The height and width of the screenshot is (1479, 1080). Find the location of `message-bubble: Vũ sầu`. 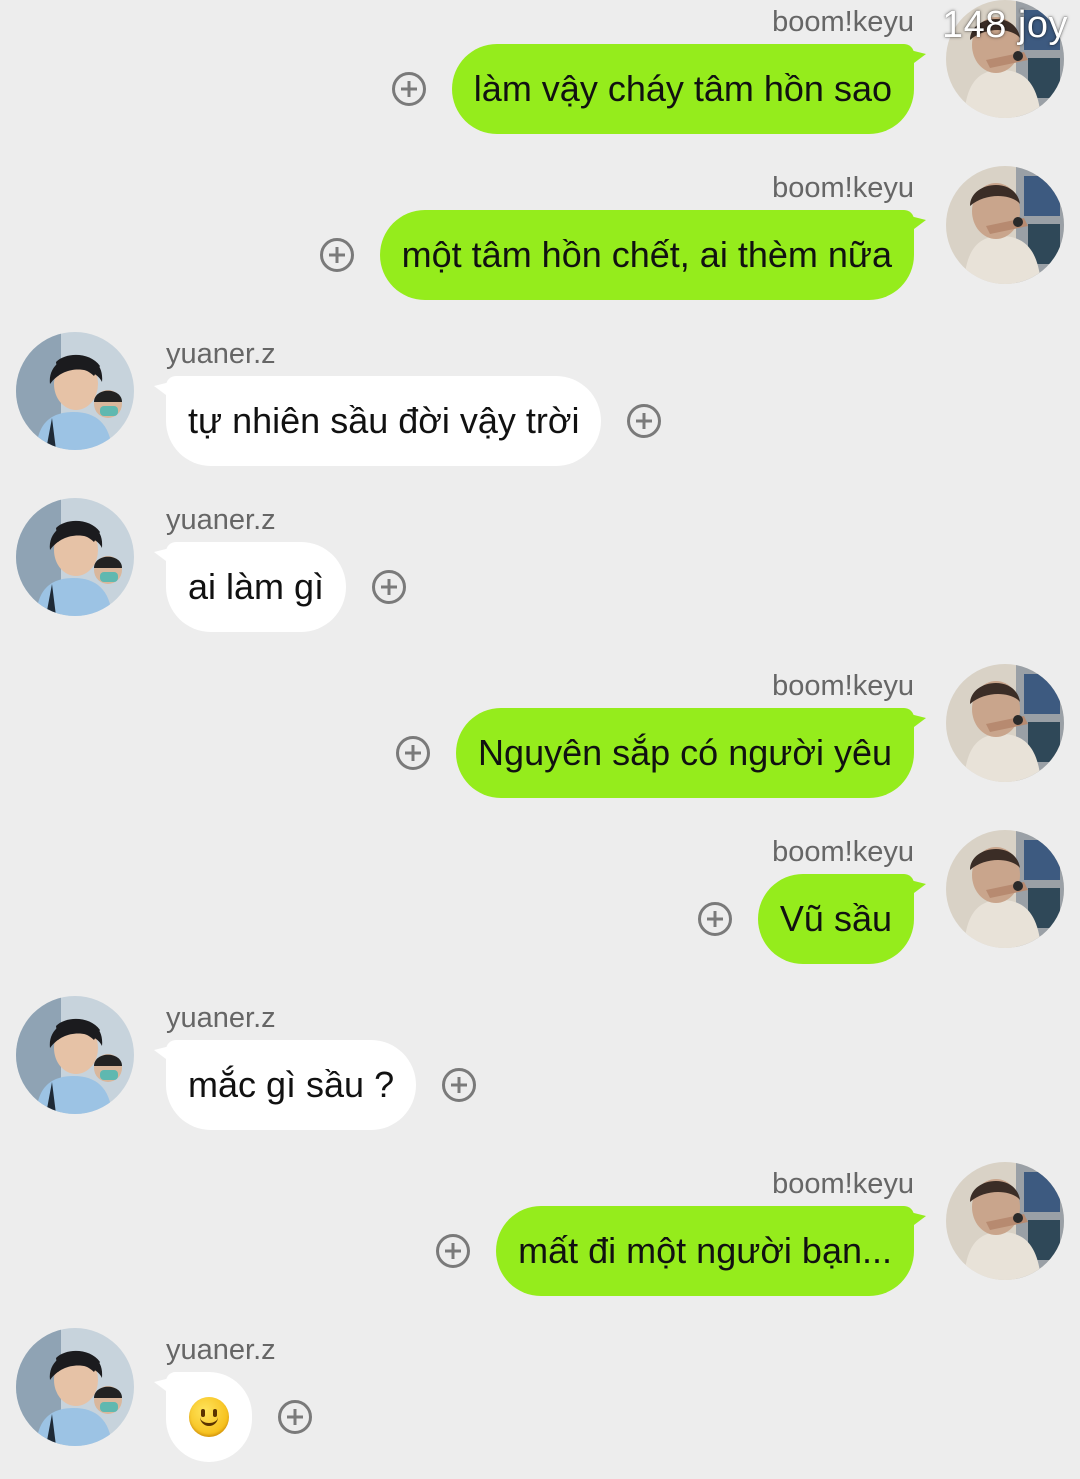

message-bubble: Vũ sầu is located at coordinates (842, 919).